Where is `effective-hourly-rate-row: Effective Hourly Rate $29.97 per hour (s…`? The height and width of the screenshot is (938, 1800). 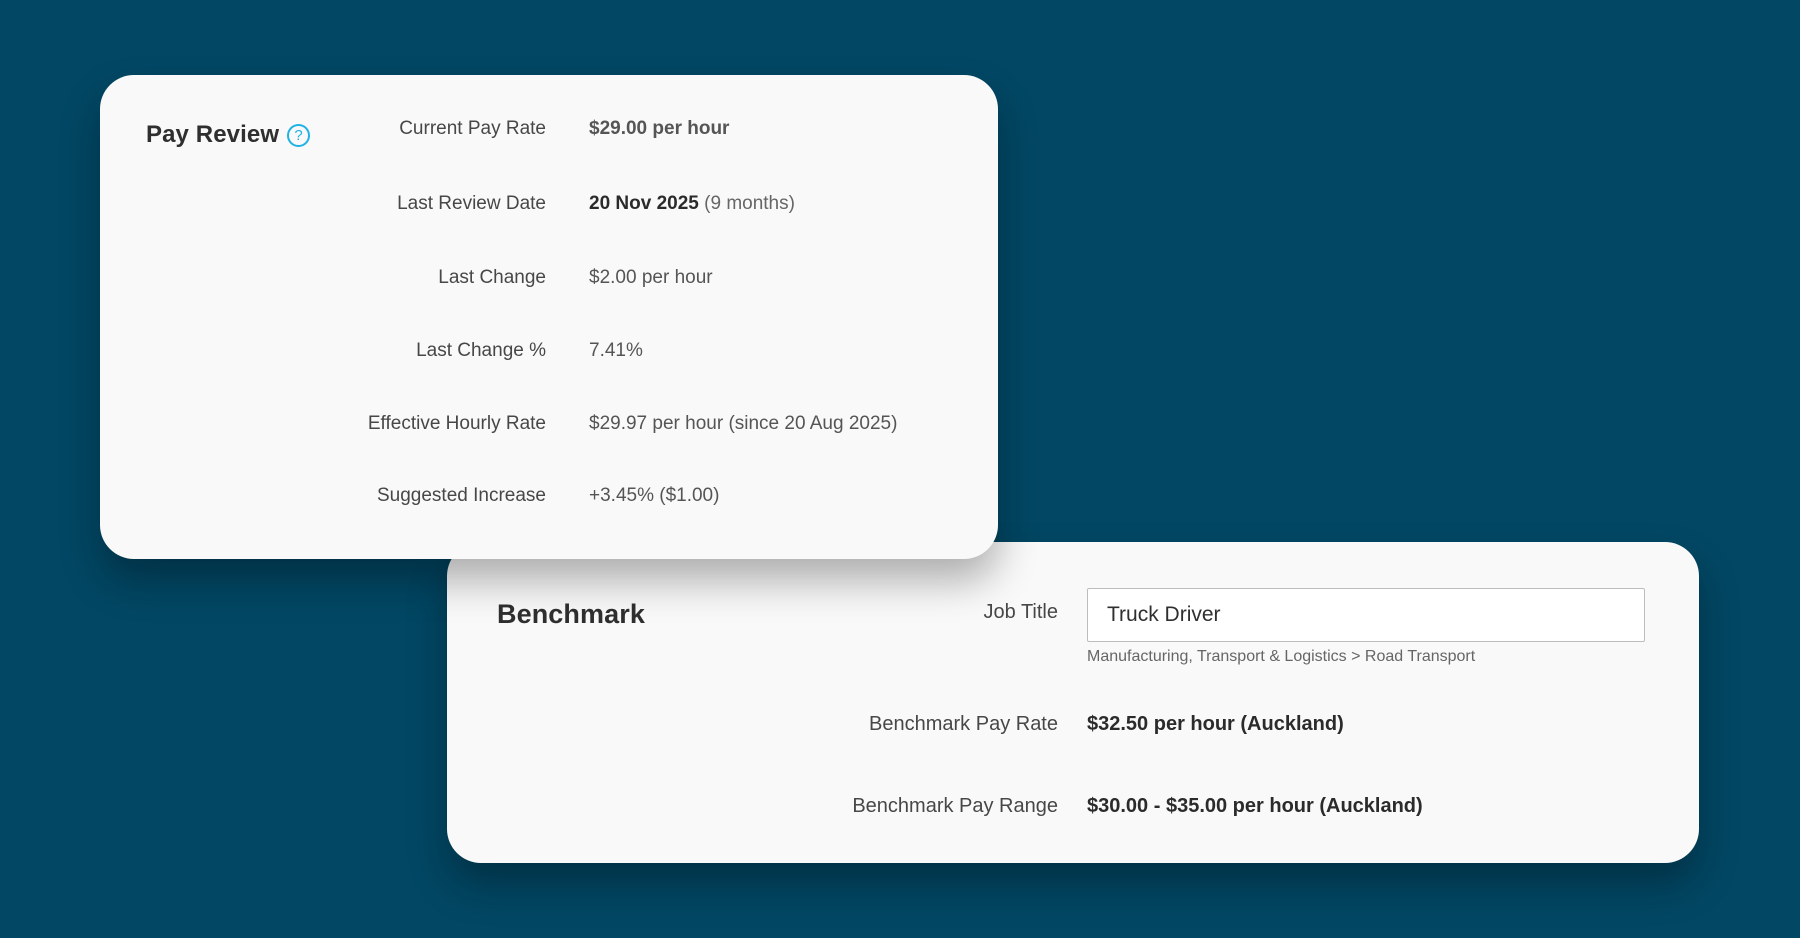
effective-hourly-rate-row: Effective Hourly Rate $29.97 per hour (s… is located at coordinates (549, 428).